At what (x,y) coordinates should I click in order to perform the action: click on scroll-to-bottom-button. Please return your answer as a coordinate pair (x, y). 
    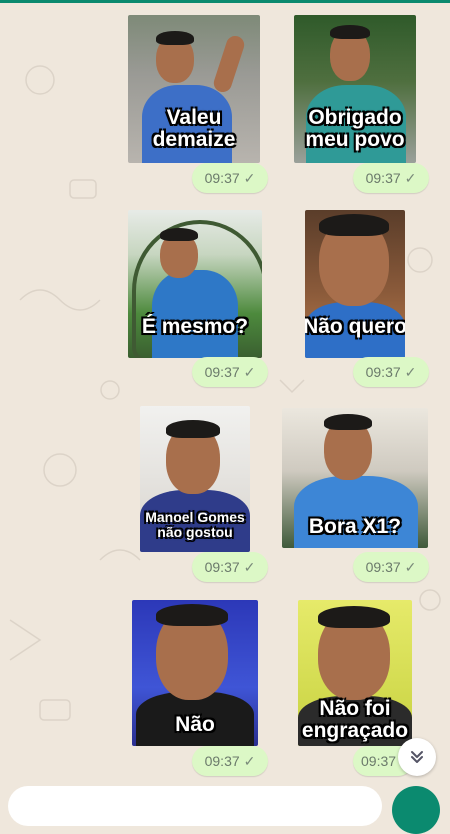
    Looking at the image, I should click on (417, 757).